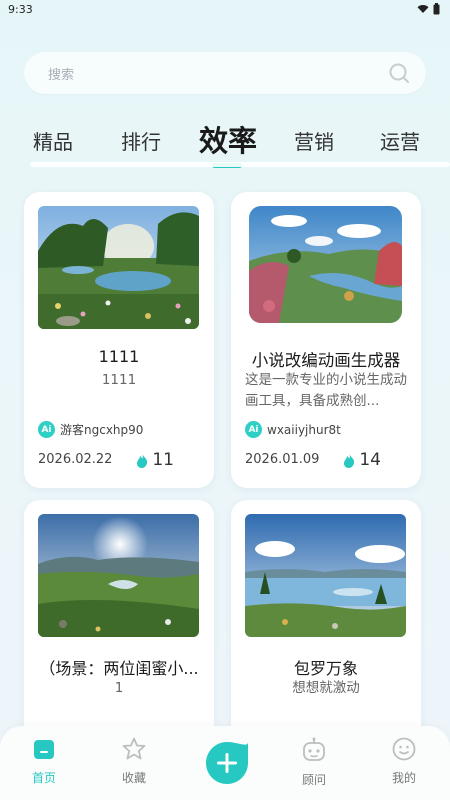 The width and height of the screenshot is (450, 800). What do you see at coordinates (225, 73) in the screenshot?
I see `search-bar: 搜索` at bounding box center [225, 73].